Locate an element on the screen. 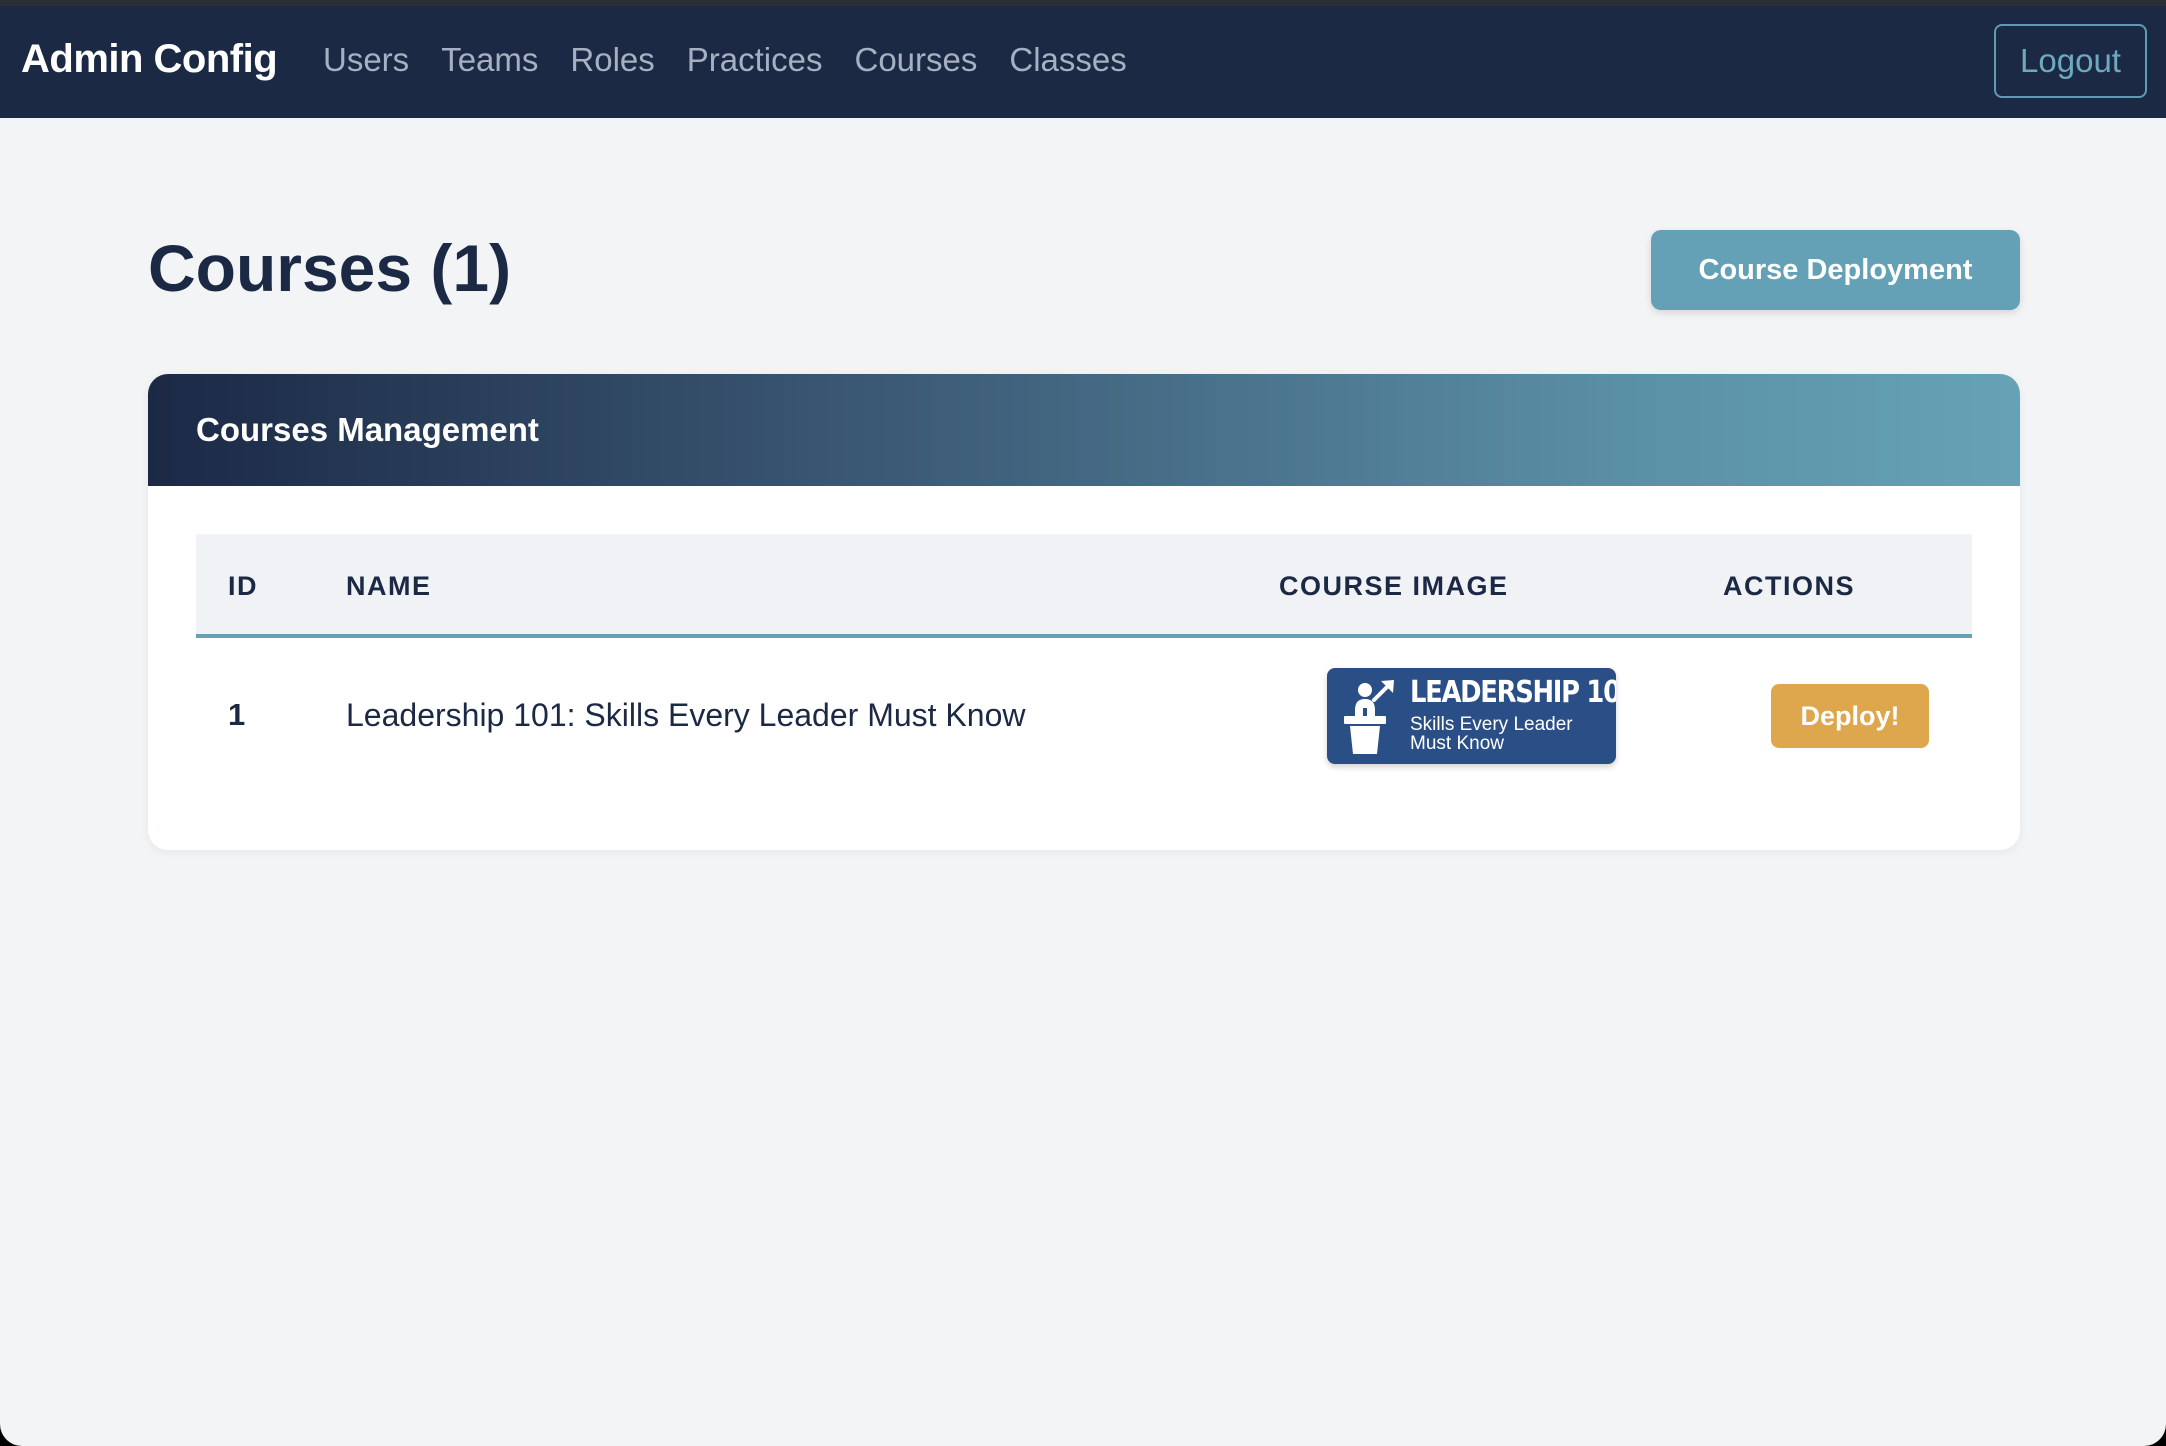 This screenshot has width=2166, height=1446. deploy-button: Deploy! is located at coordinates (1850, 716).